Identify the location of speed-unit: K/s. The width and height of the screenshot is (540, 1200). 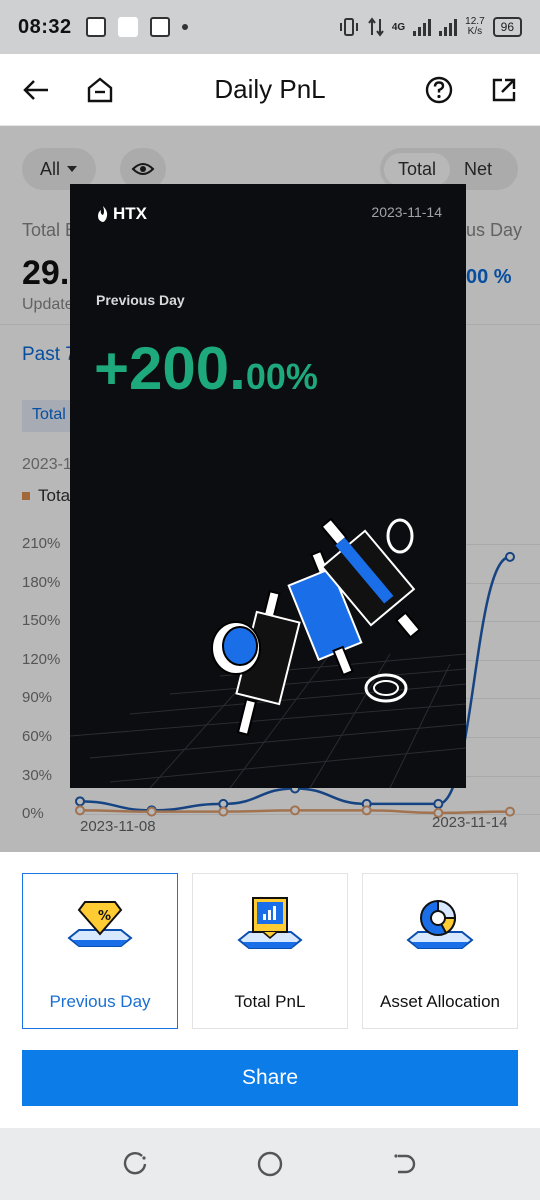
(475, 31).